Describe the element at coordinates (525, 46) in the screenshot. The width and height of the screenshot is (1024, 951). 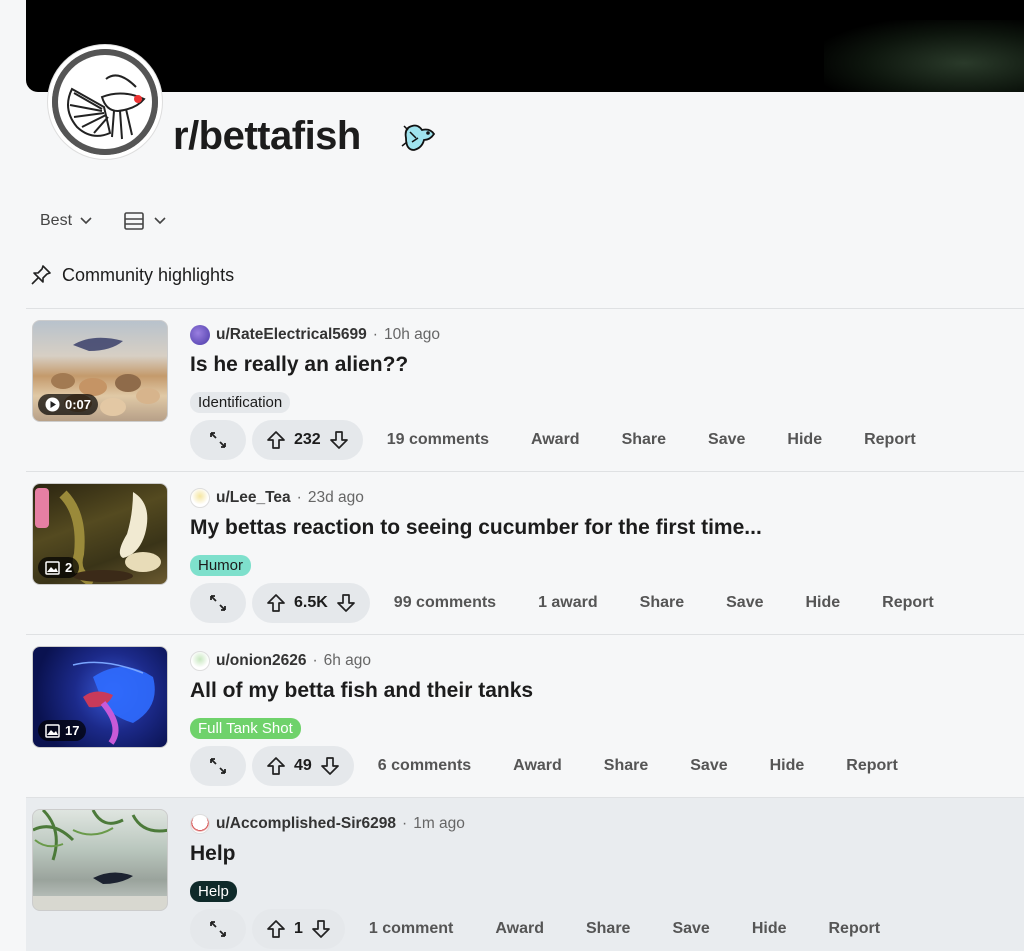
I see `subreddit-banner` at that location.